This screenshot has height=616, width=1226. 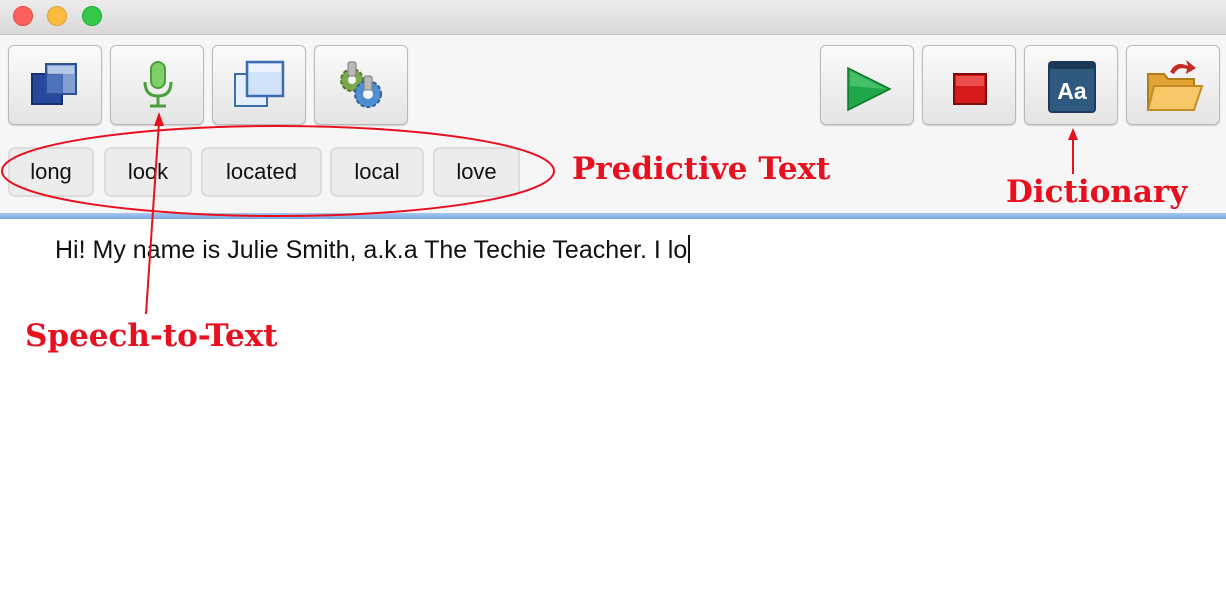 I want to click on prediction-chip: local, so click(x=377, y=172).